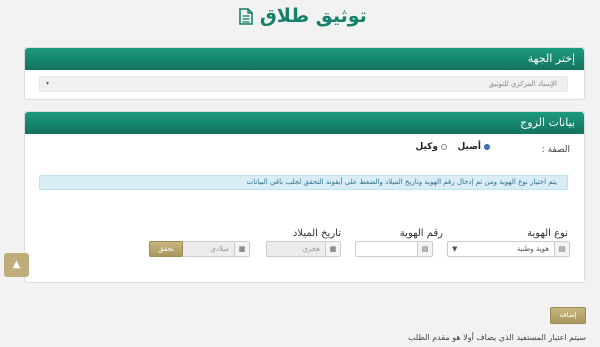 The width and height of the screenshot is (600, 347). Describe the element at coordinates (48, 83) in the screenshot. I see `chevron-down-icon: ▾` at that location.